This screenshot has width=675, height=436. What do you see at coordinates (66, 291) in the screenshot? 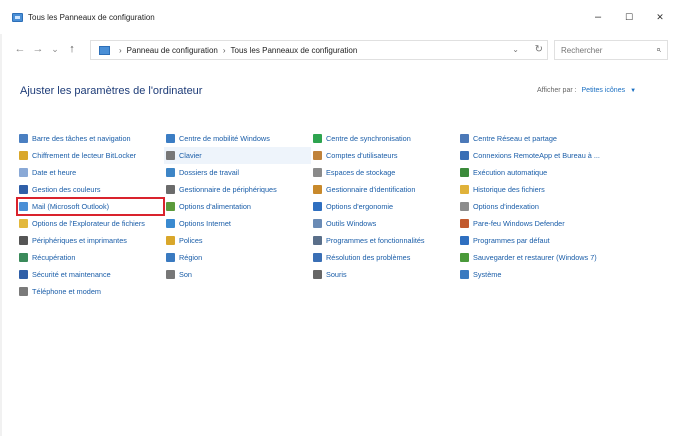
I see `control-panel-item-label: Téléphone et modem` at bounding box center [66, 291].